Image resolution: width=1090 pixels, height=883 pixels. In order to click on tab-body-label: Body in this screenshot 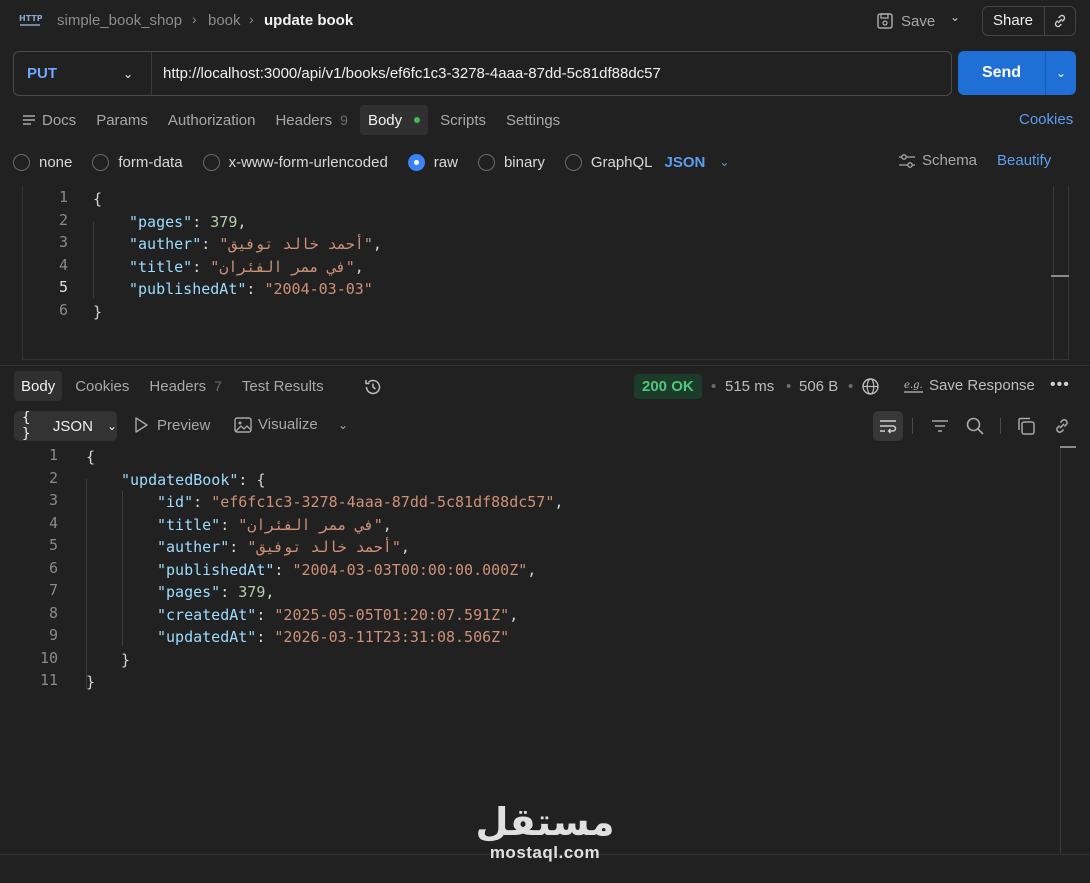, I will do `click(385, 120)`.